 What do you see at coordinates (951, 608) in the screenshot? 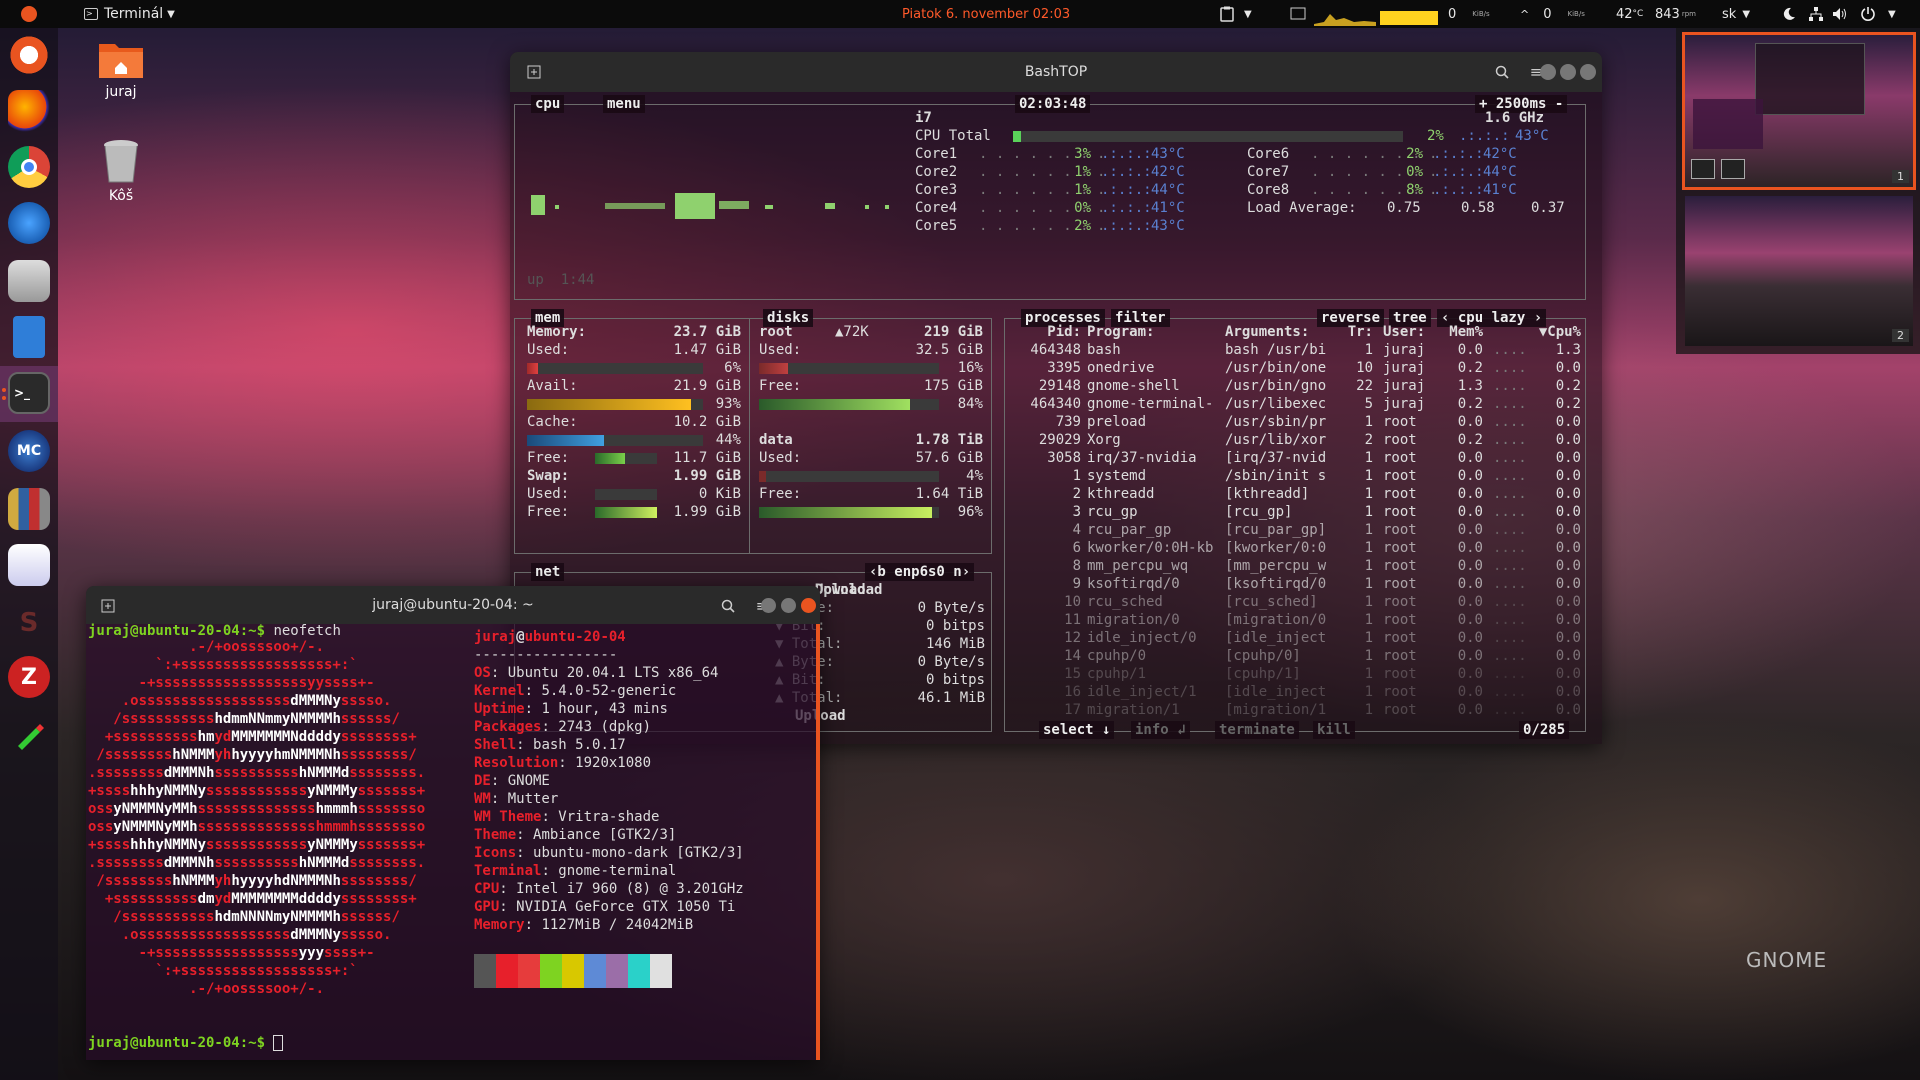
I see `net-row-value: 0 Byte/s` at bounding box center [951, 608].